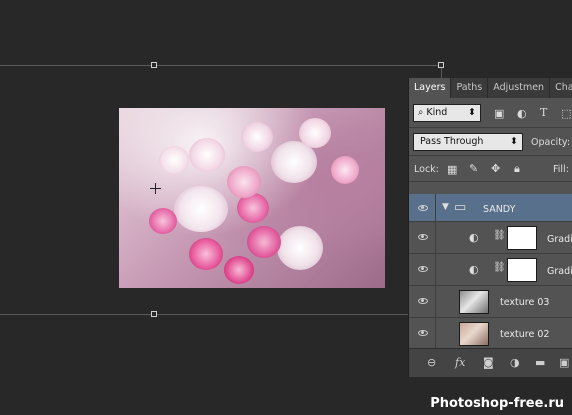 Image resolution: width=572 pixels, height=415 pixels. What do you see at coordinates (515, 362) in the screenshot?
I see `adjustment-icon: ◑` at bounding box center [515, 362].